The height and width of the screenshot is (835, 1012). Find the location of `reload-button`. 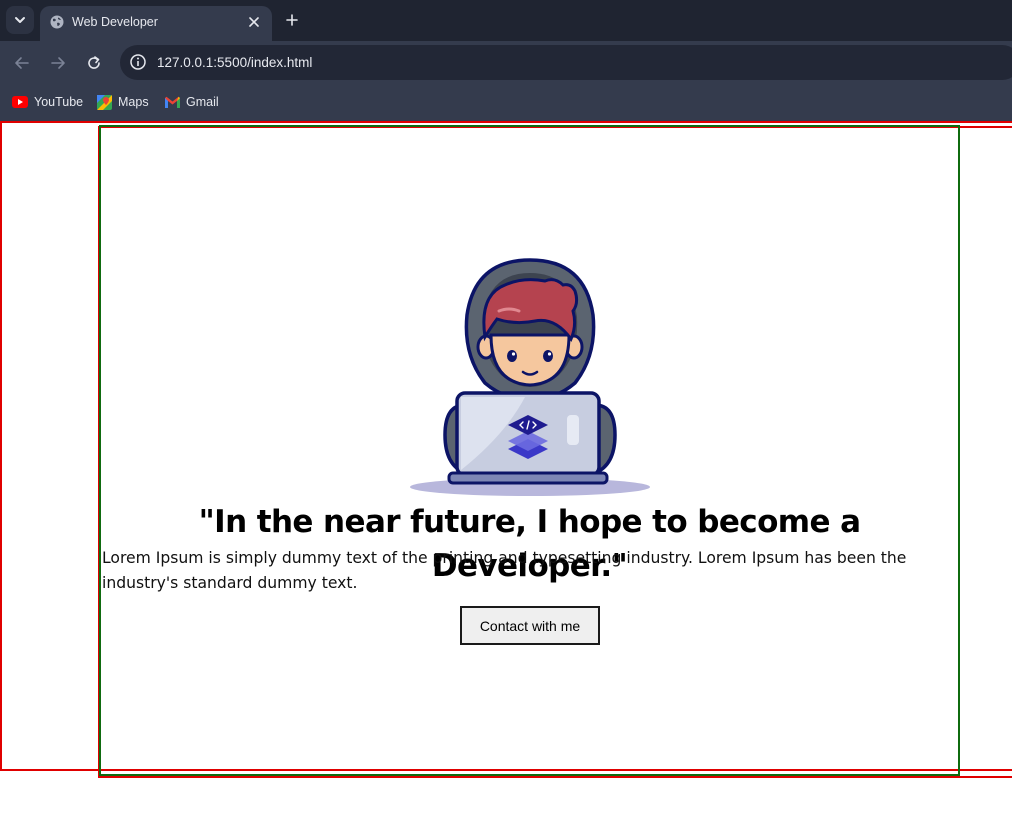

reload-button is located at coordinates (94, 63).